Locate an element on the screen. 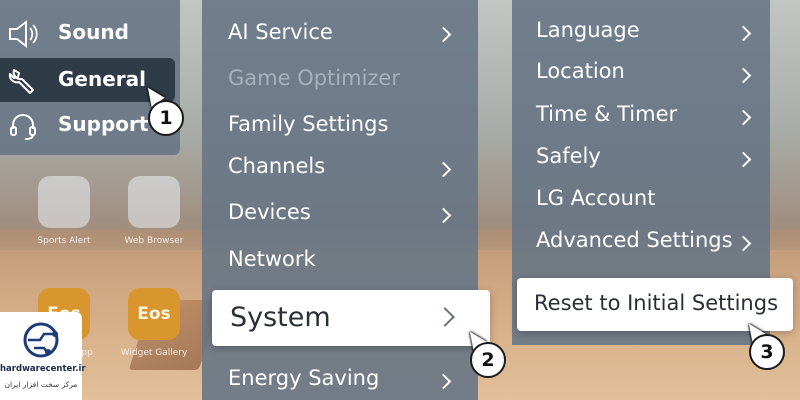  web-browser-tile is located at coordinates (154, 202).